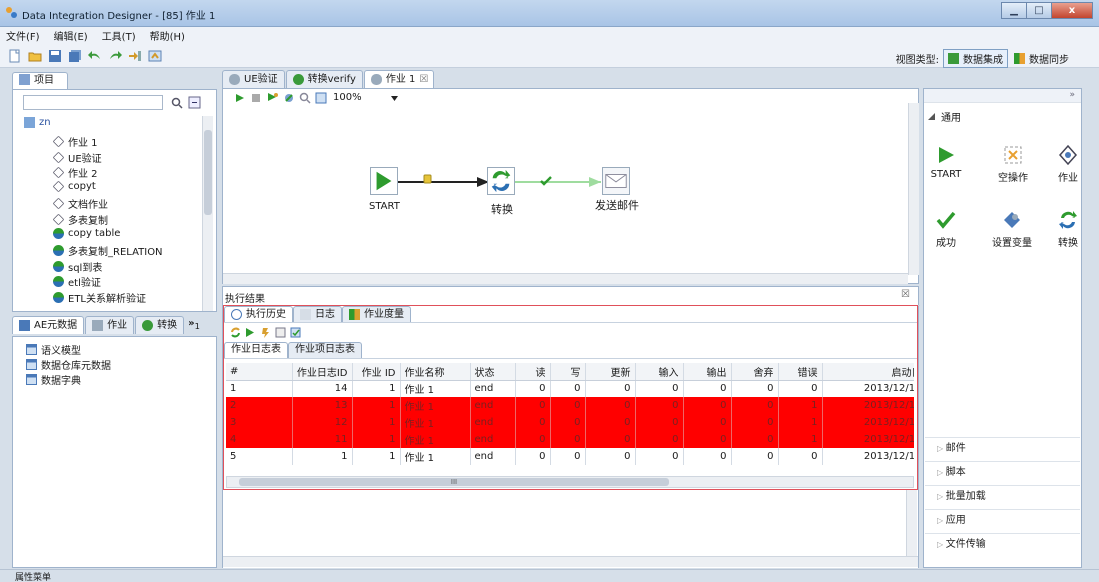 Image resolution: width=1099 pixels, height=582 pixels. I want to click on collapse-all-icon, so click(194, 102).